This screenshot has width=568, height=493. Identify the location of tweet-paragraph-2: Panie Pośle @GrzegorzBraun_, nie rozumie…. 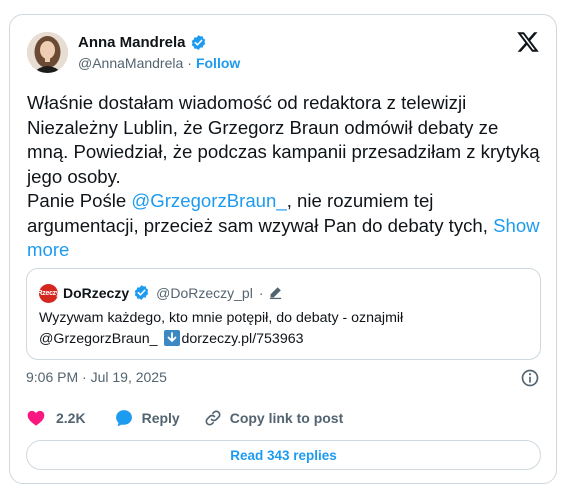
(284, 226).